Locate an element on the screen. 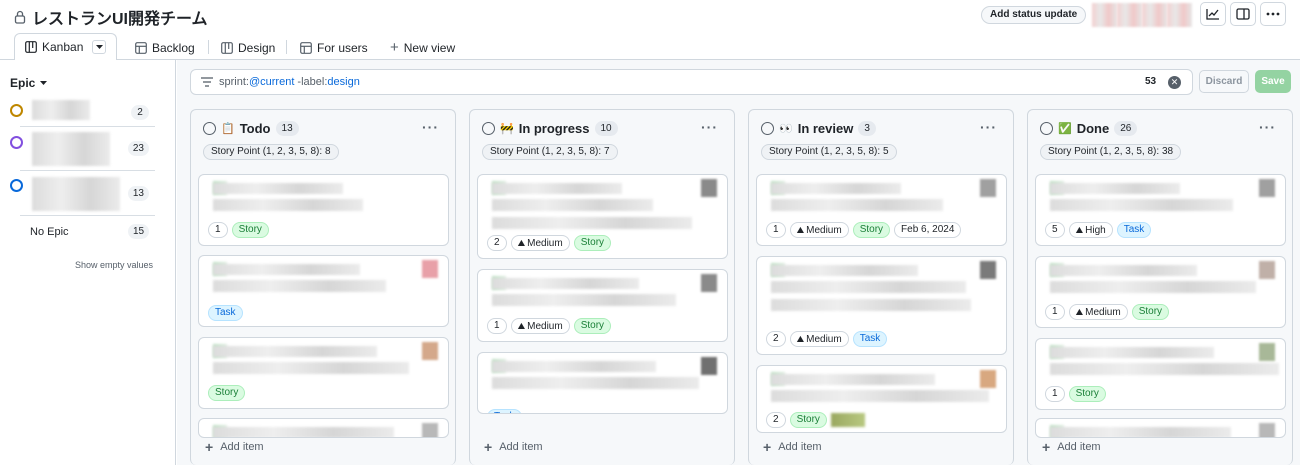  epic-name-blurred is located at coordinates (71, 149).